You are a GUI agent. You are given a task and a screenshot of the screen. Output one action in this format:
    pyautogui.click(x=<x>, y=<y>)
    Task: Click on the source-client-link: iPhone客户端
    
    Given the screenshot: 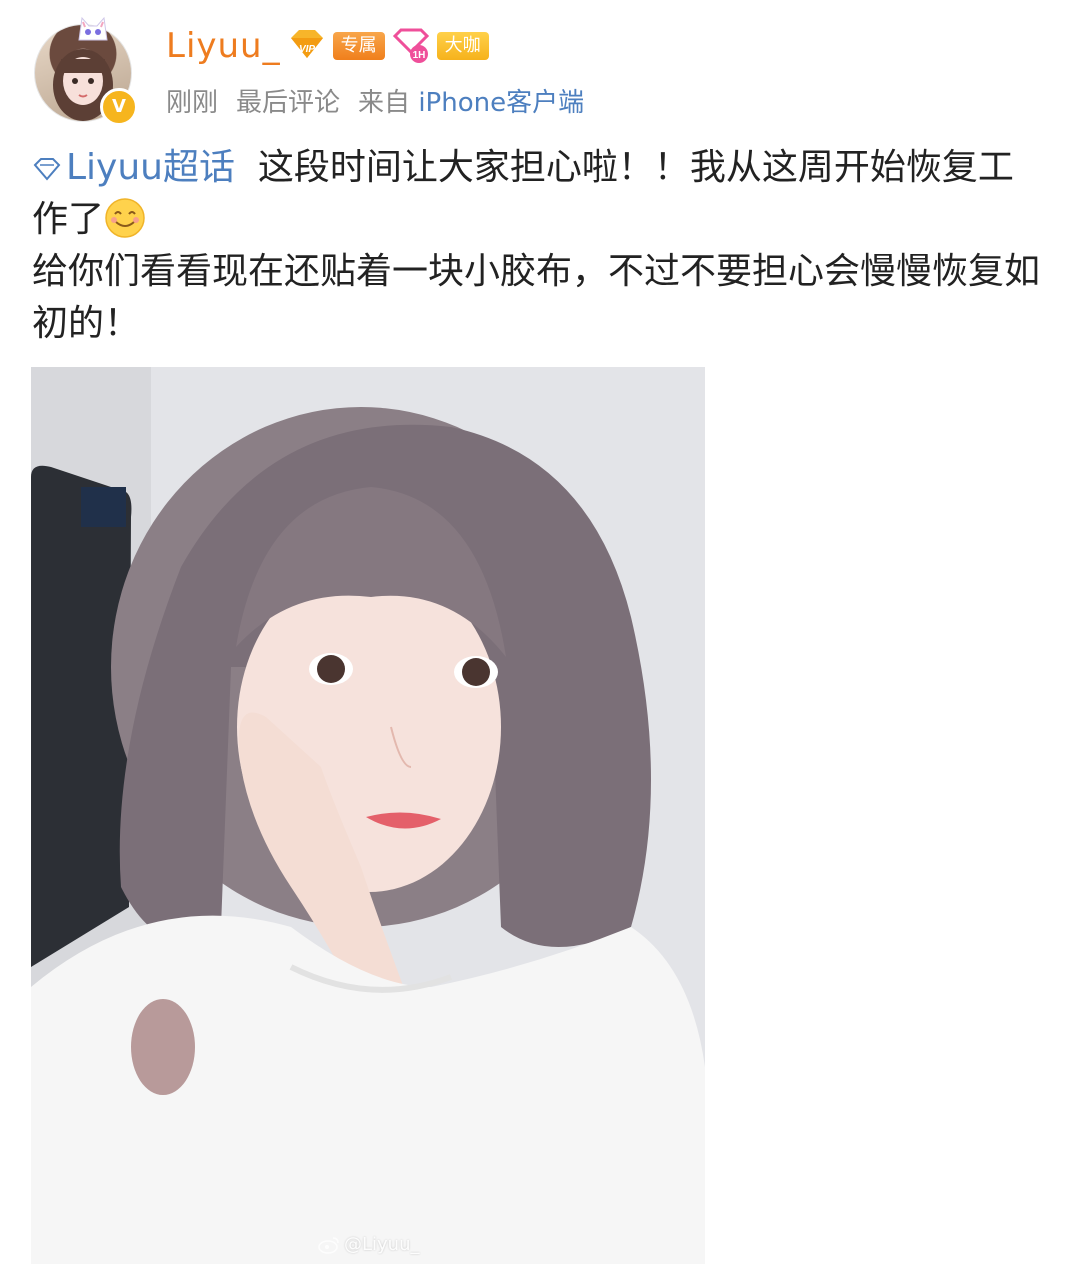 What is the action you would take?
    pyautogui.click(x=501, y=103)
    